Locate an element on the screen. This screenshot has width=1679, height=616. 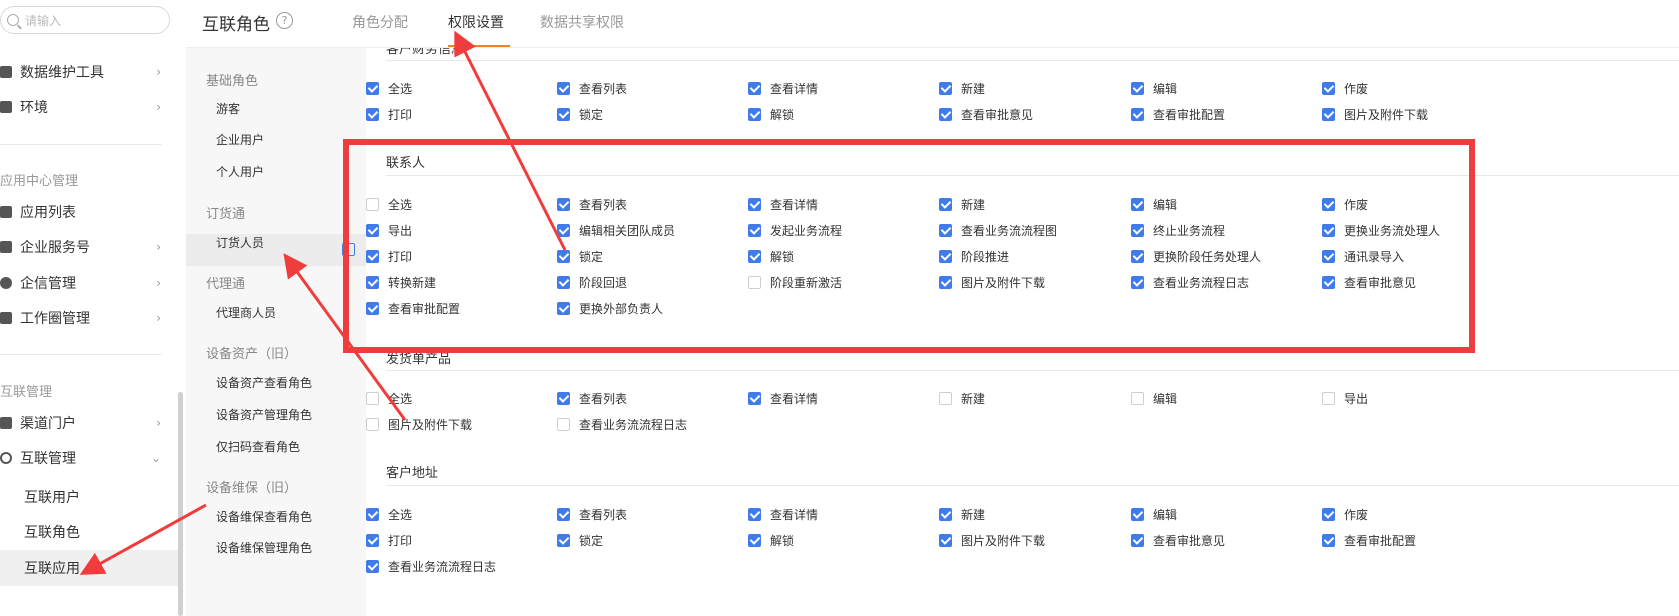
role-item: 设备维保管理角色 is located at coordinates (264, 547).